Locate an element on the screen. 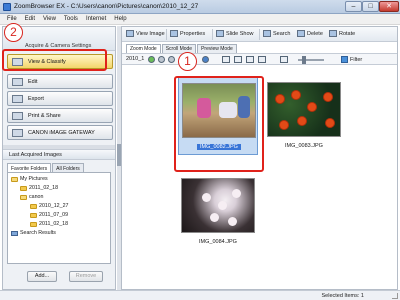 Image resolution: width=400 pixels, height=300 pixels. menu-internet: Internet is located at coordinates (96, 19).